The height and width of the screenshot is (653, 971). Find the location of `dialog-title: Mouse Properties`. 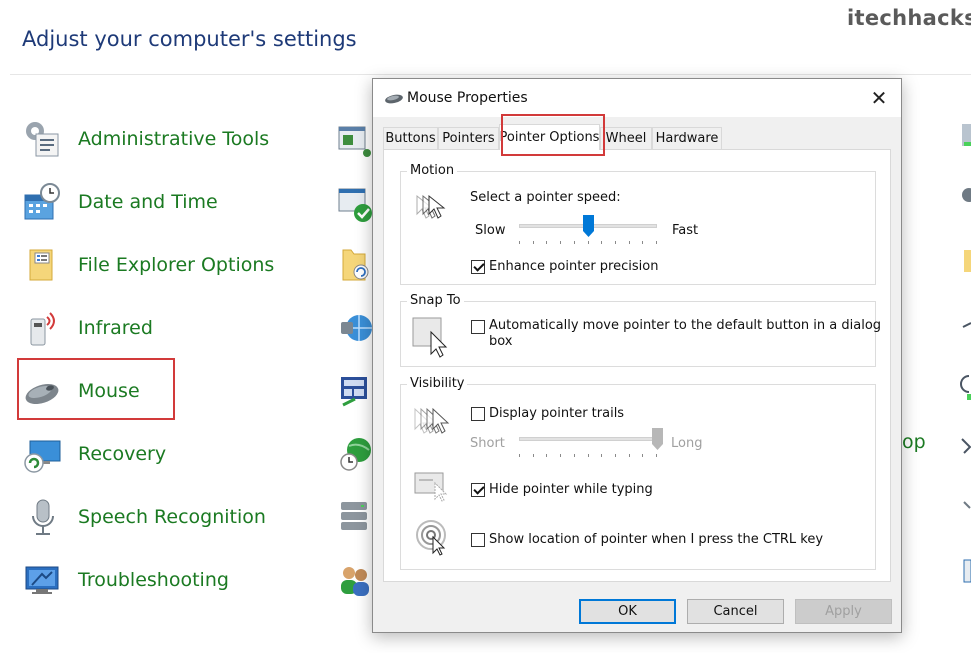

dialog-title: Mouse Properties is located at coordinates (467, 98).